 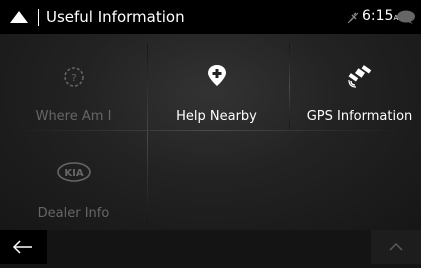 I want to click on top-bar: Useful Information 6:15AM, so click(x=210, y=17).